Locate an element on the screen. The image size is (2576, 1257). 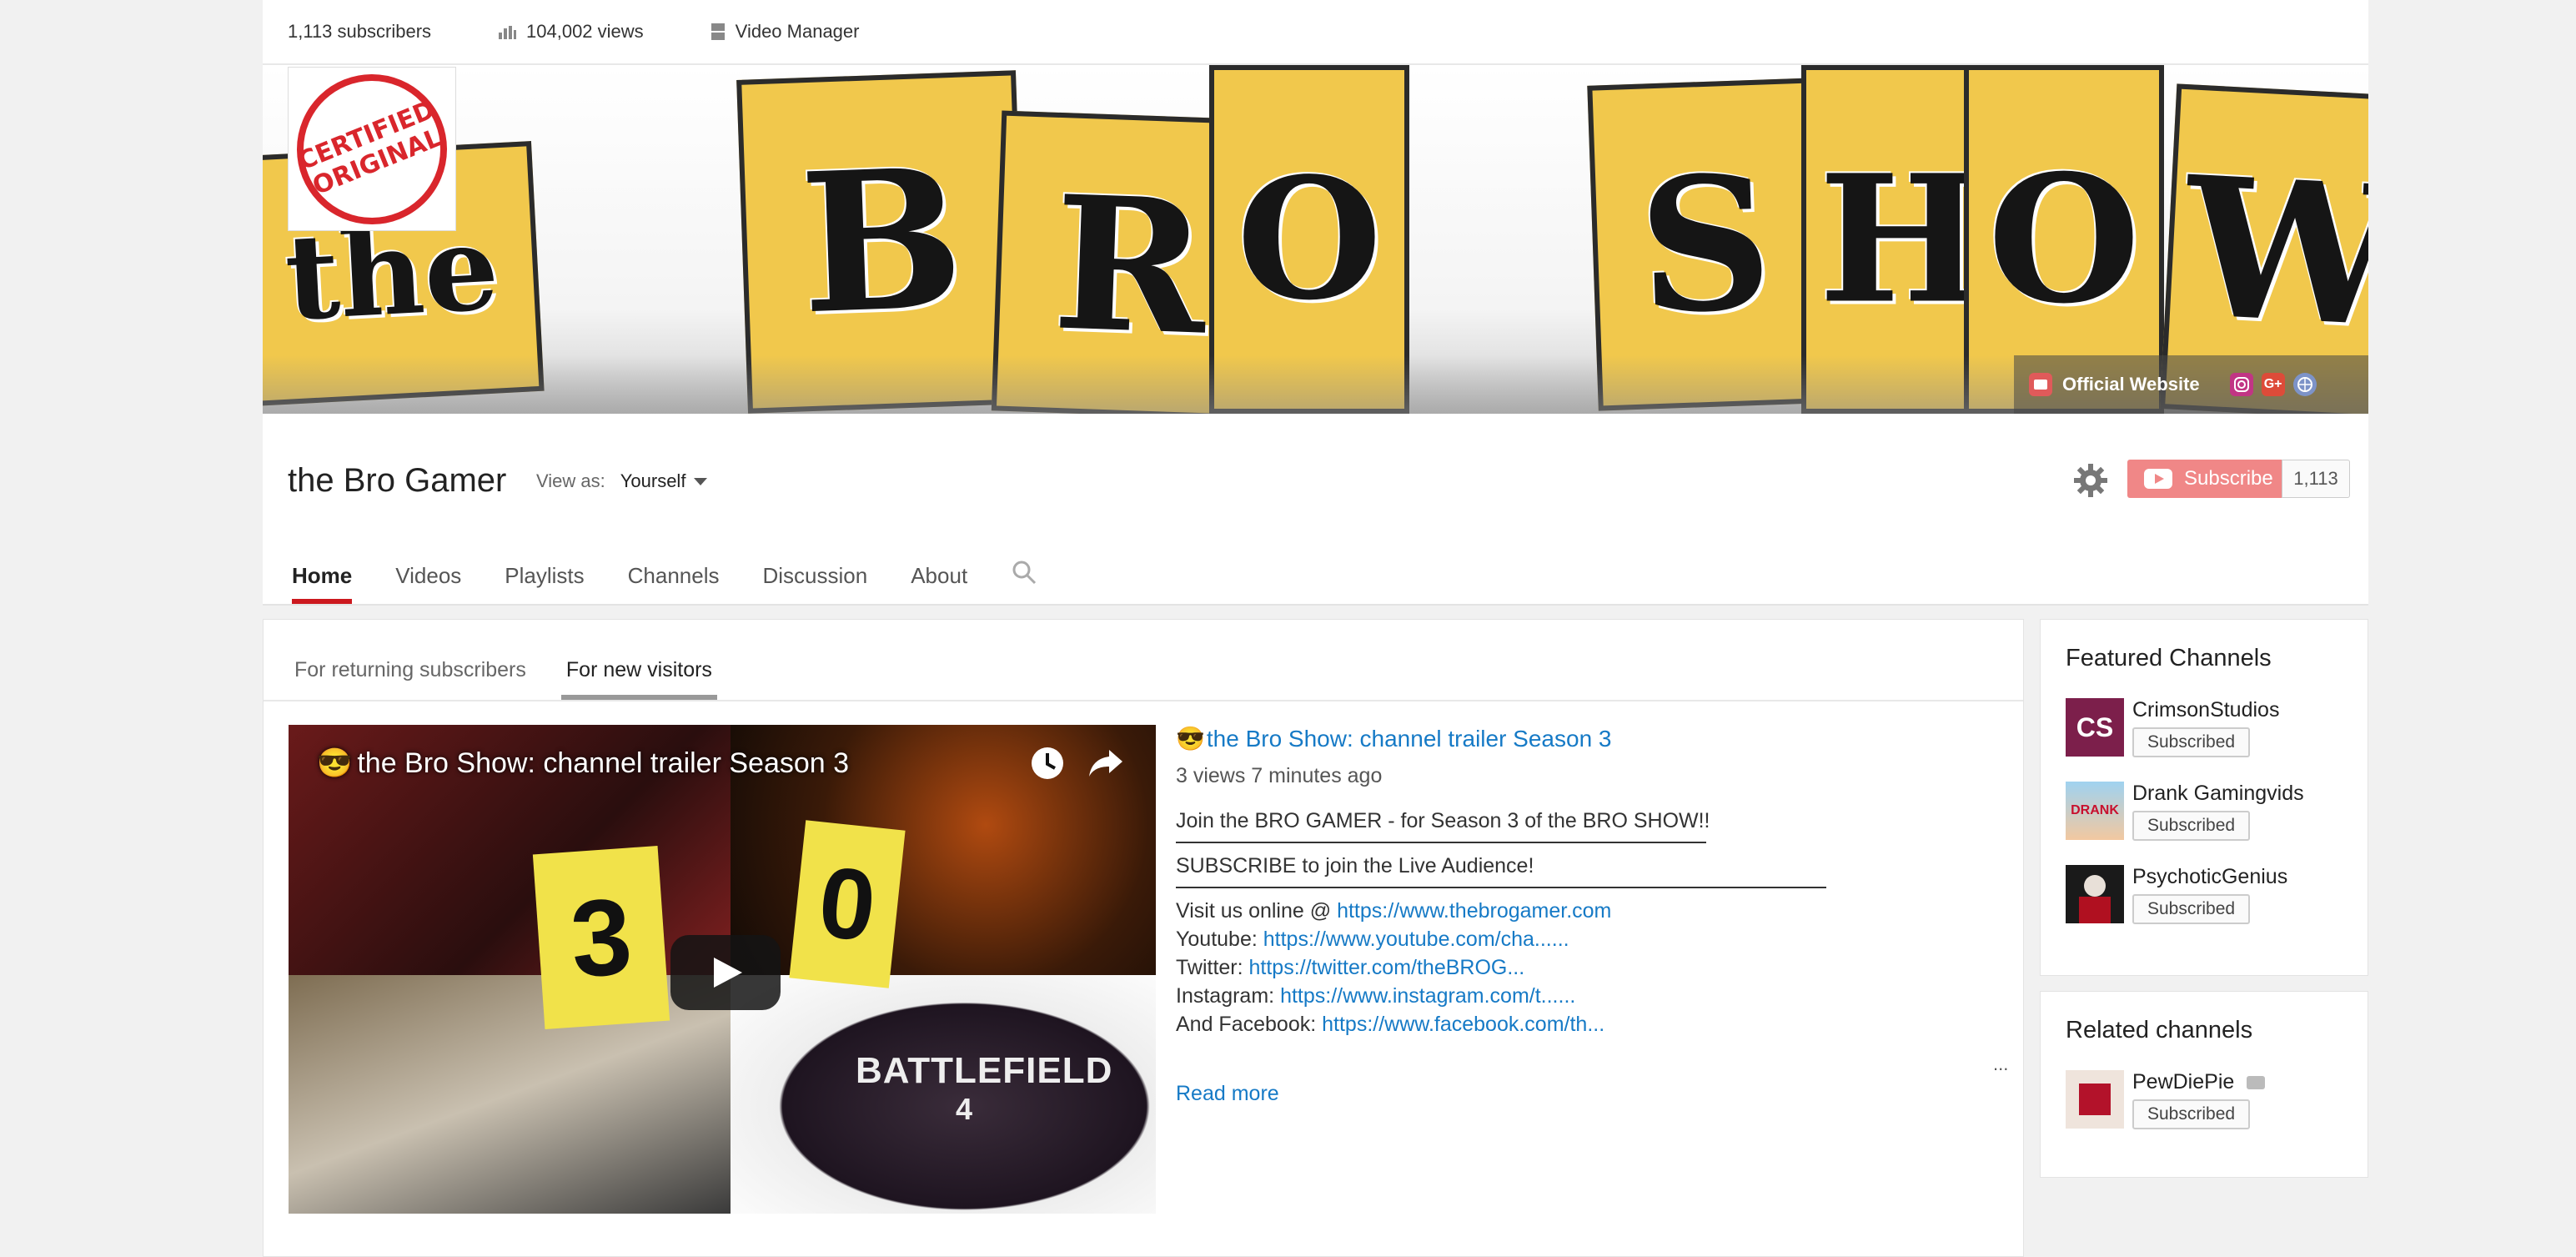
featured-channel-item: CS CrimsonStudios Subscribed is located at coordinates (2172, 727).